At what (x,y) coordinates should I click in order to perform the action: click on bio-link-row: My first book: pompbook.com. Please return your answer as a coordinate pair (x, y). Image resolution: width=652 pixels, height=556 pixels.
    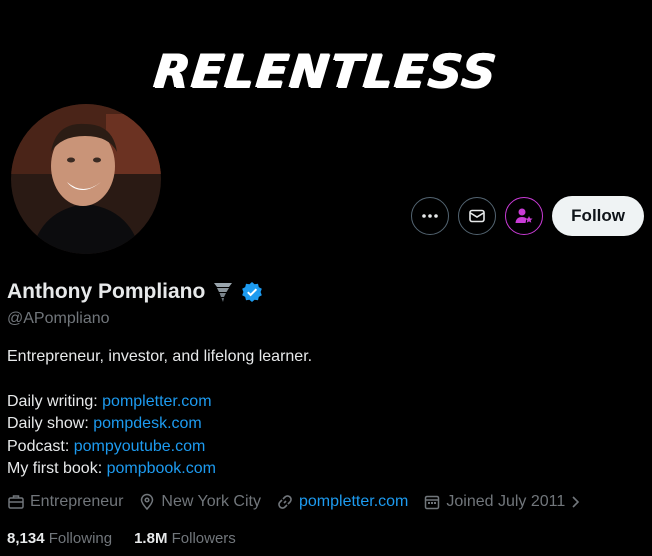
    Looking at the image, I should click on (159, 469).